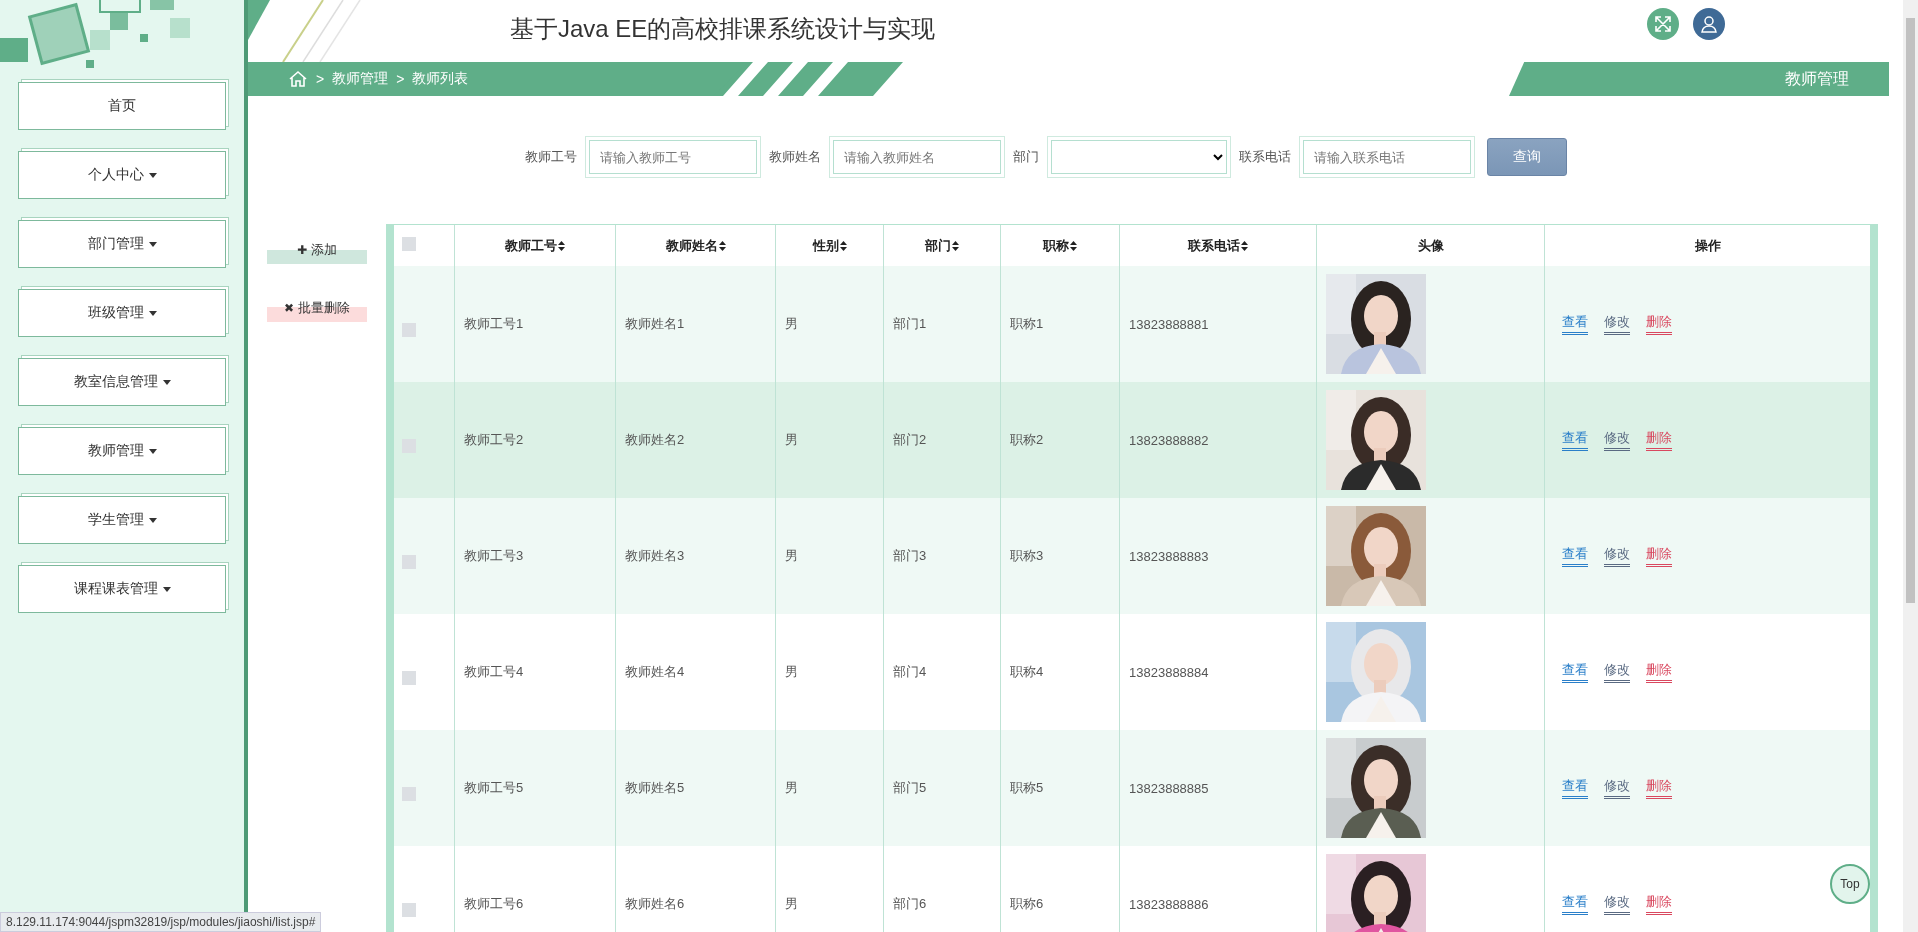 This screenshot has height=932, width=1918. I want to click on column-header: 操作, so click(1707, 245).